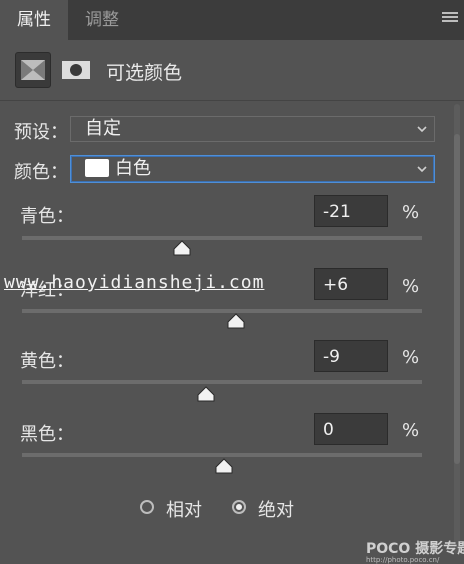 Image resolution: width=464 pixels, height=564 pixels. Describe the element at coordinates (411, 286) in the screenshot. I see `magenta-percent: %` at that location.